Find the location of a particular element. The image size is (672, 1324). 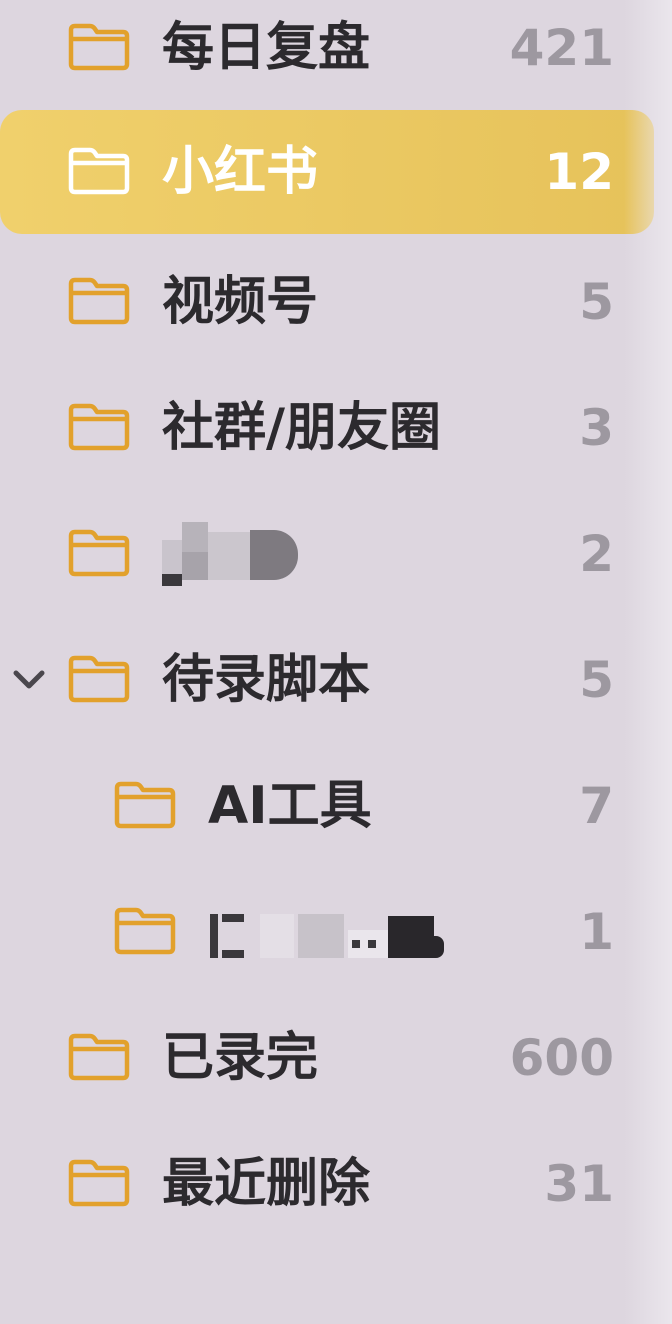

folder-label: 社群/朋友圈 is located at coordinates (301, 428).